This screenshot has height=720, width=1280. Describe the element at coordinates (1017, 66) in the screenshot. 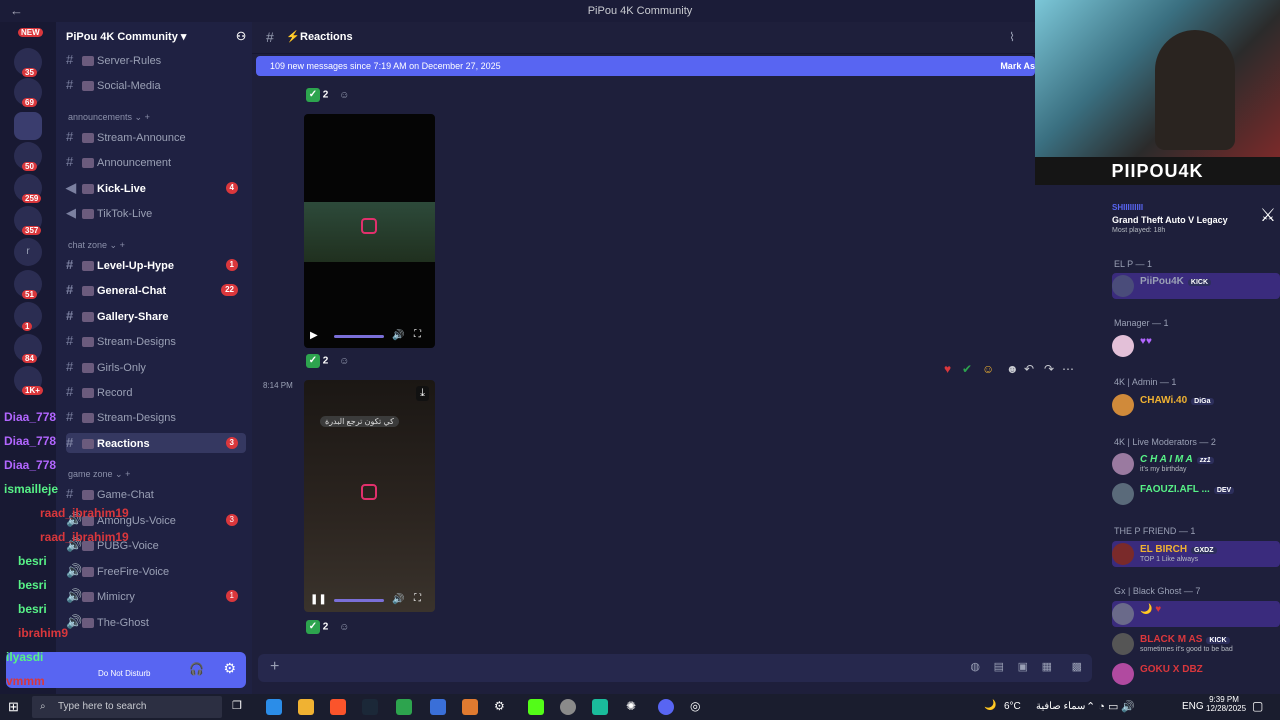

I see `mark-as-read-button: Mark As` at that location.